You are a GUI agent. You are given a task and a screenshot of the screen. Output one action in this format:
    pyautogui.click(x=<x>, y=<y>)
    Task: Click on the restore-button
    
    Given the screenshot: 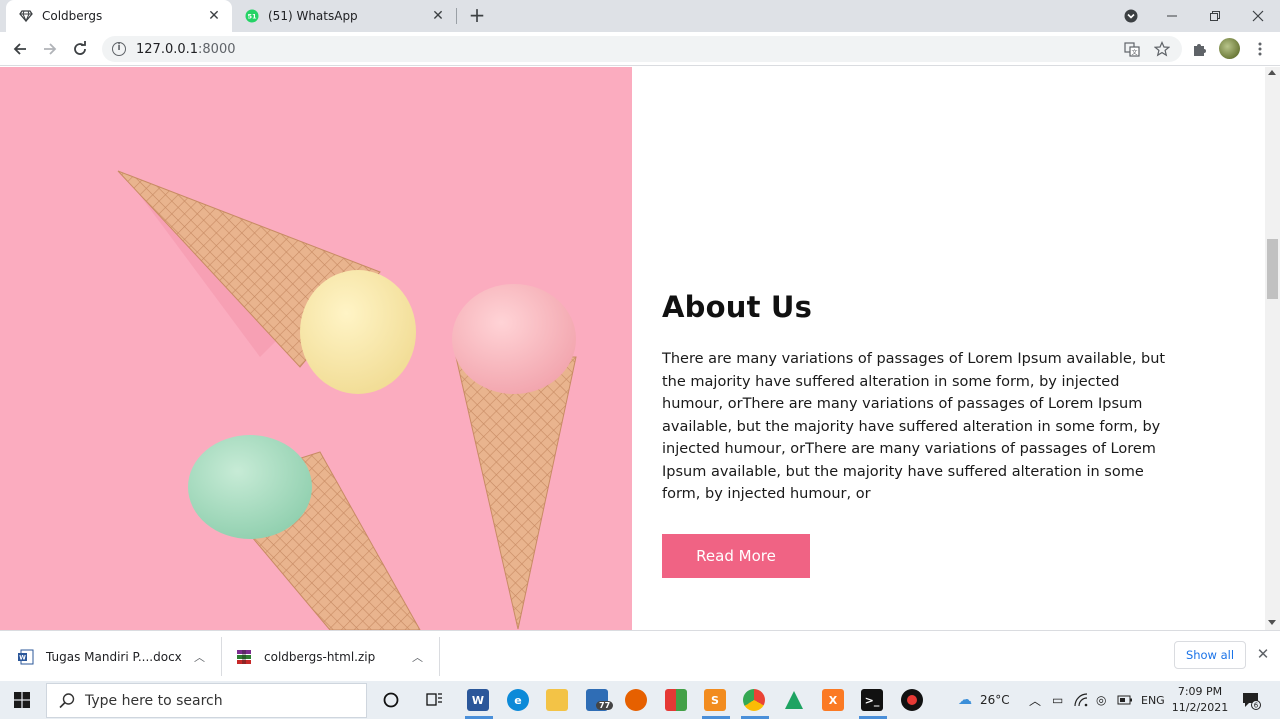 What is the action you would take?
    pyautogui.click(x=1215, y=16)
    